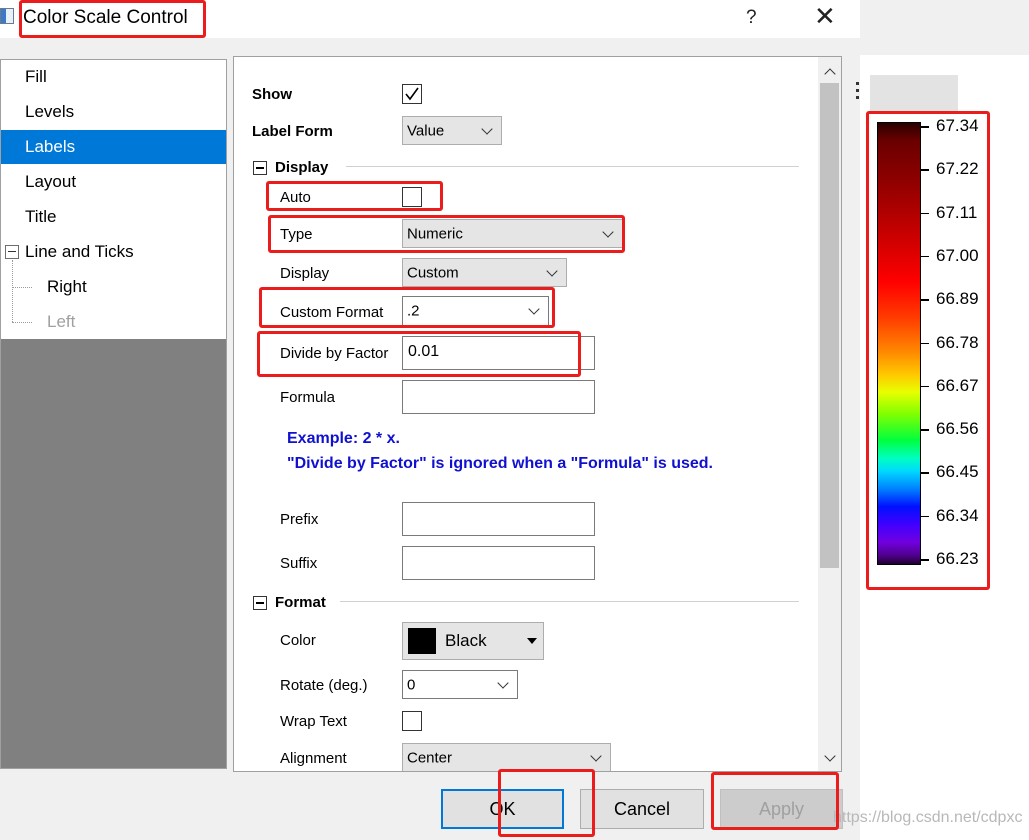 The image size is (1029, 840). I want to click on colorbar-tick-label: 66.78, so click(957, 342).